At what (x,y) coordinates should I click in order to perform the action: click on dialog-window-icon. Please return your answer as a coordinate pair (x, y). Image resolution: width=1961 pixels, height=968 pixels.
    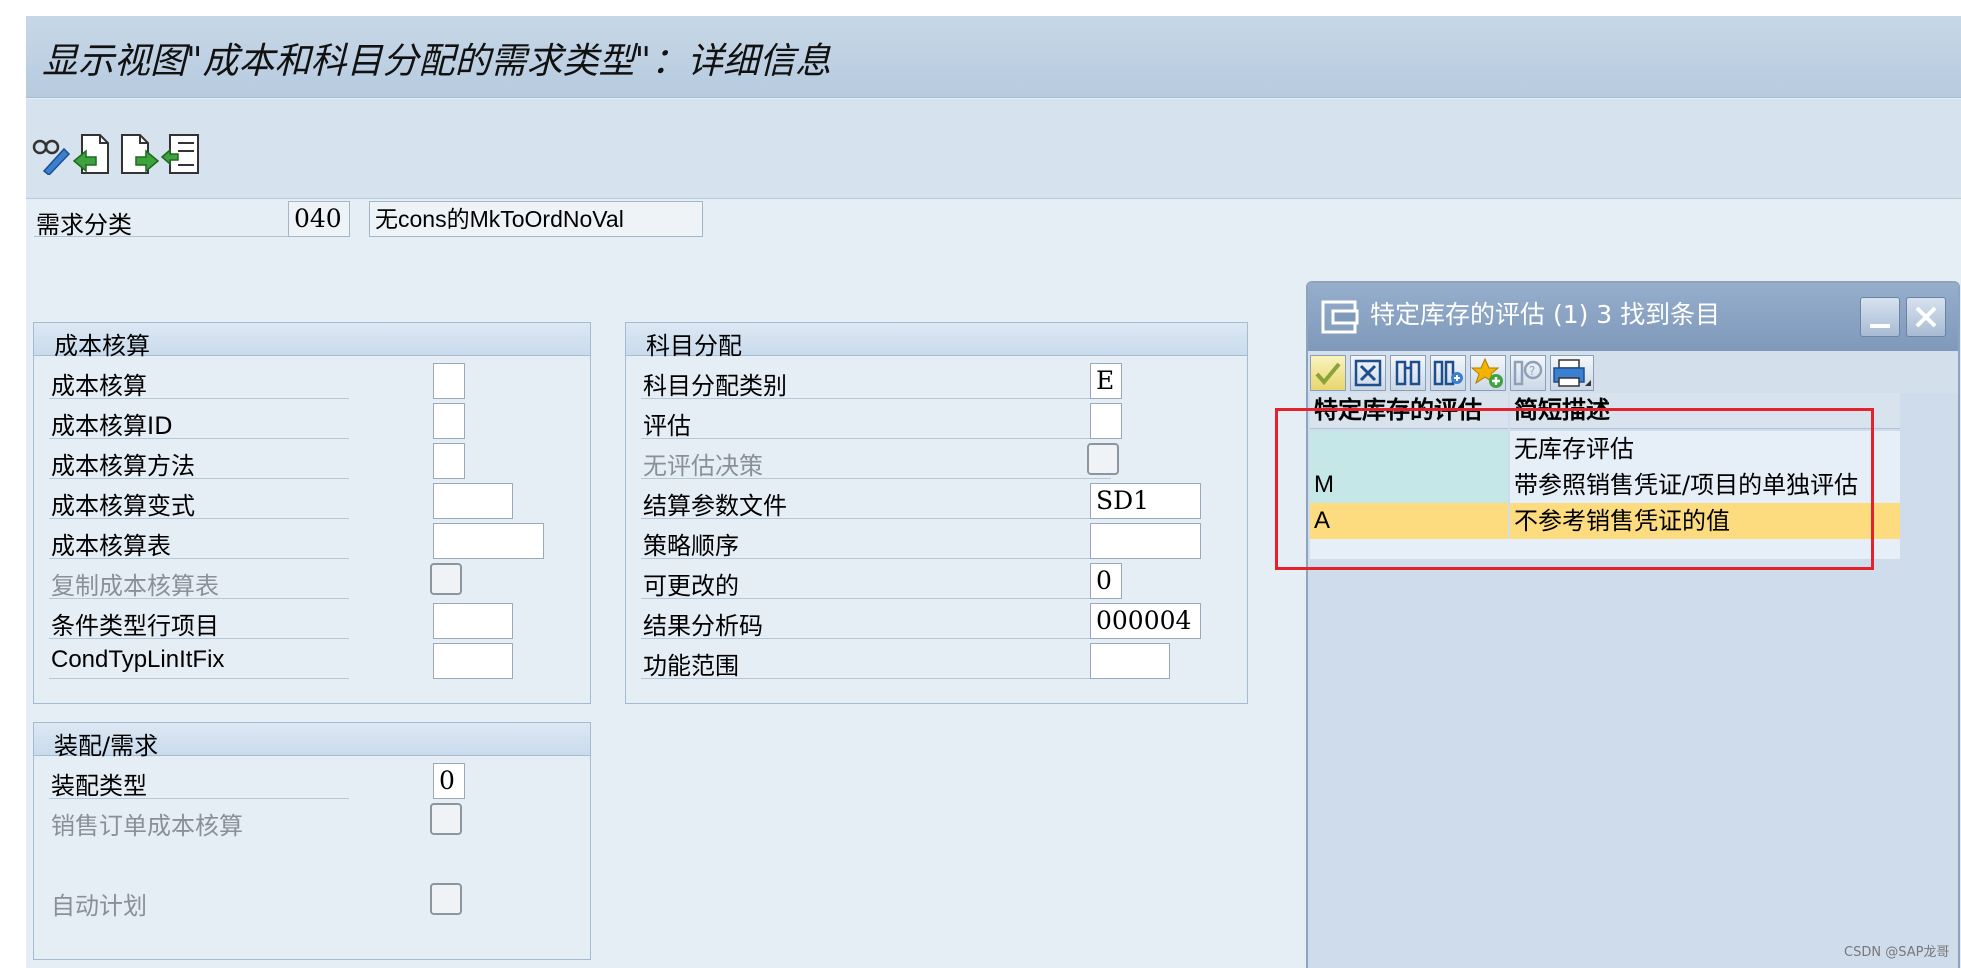
    Looking at the image, I should click on (1340, 317).